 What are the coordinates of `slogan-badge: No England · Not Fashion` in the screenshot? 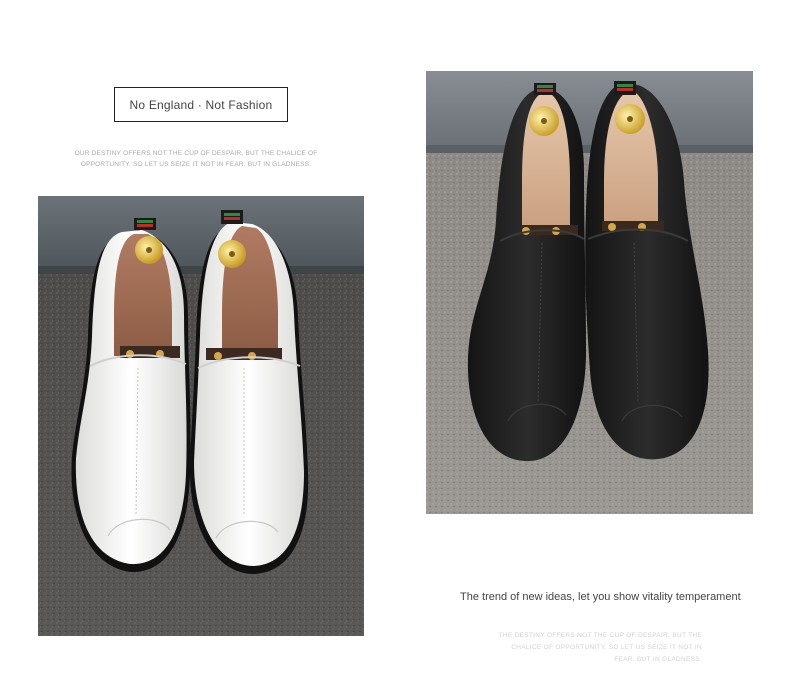 It's located at (201, 104).